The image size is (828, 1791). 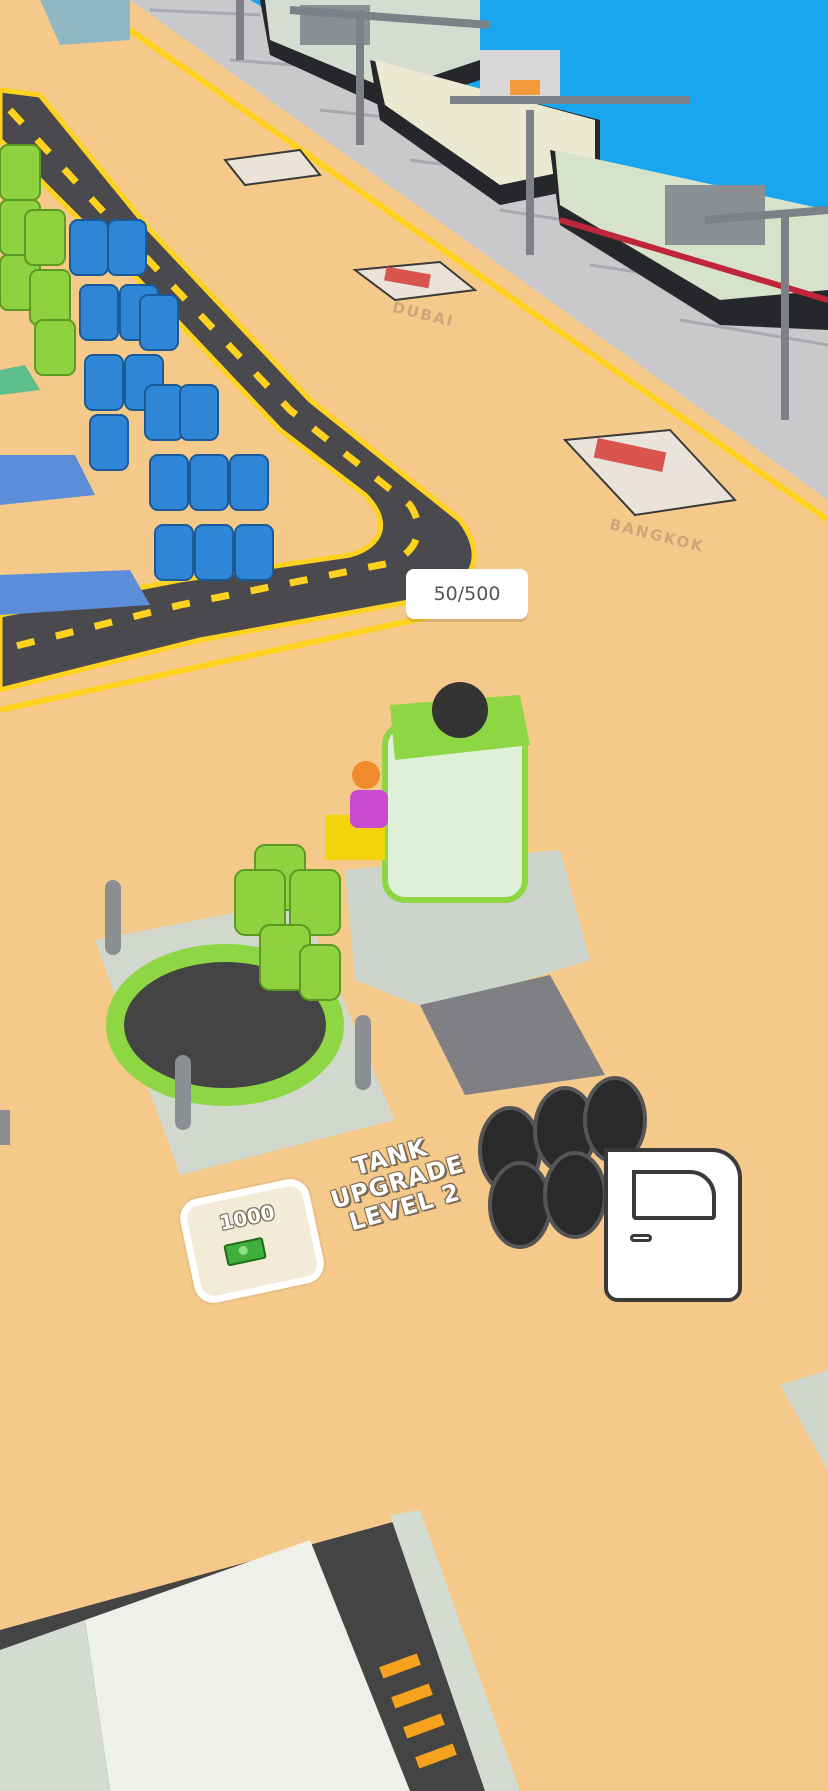 I want to click on building-topleft, so click(x=85, y=22).